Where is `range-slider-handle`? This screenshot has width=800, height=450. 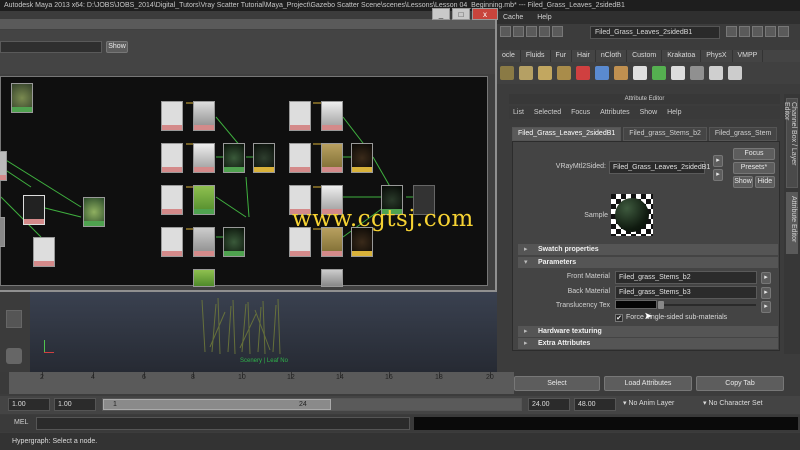
range-slider-handle is located at coordinates (217, 404).